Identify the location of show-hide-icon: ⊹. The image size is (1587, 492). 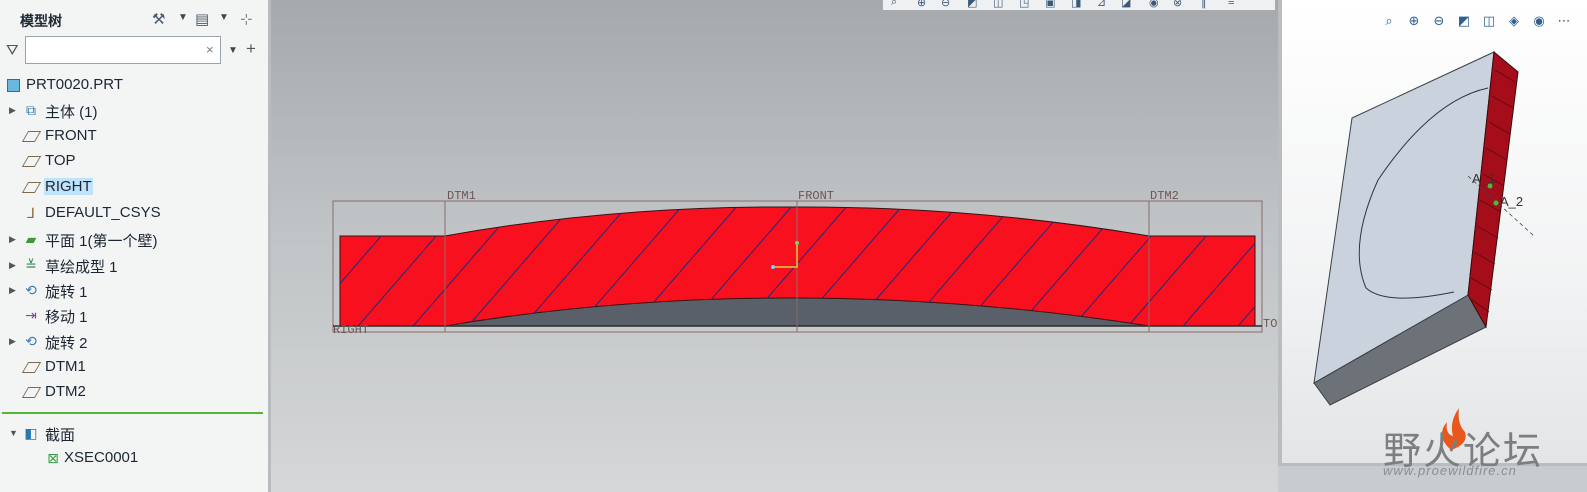
(246, 19).